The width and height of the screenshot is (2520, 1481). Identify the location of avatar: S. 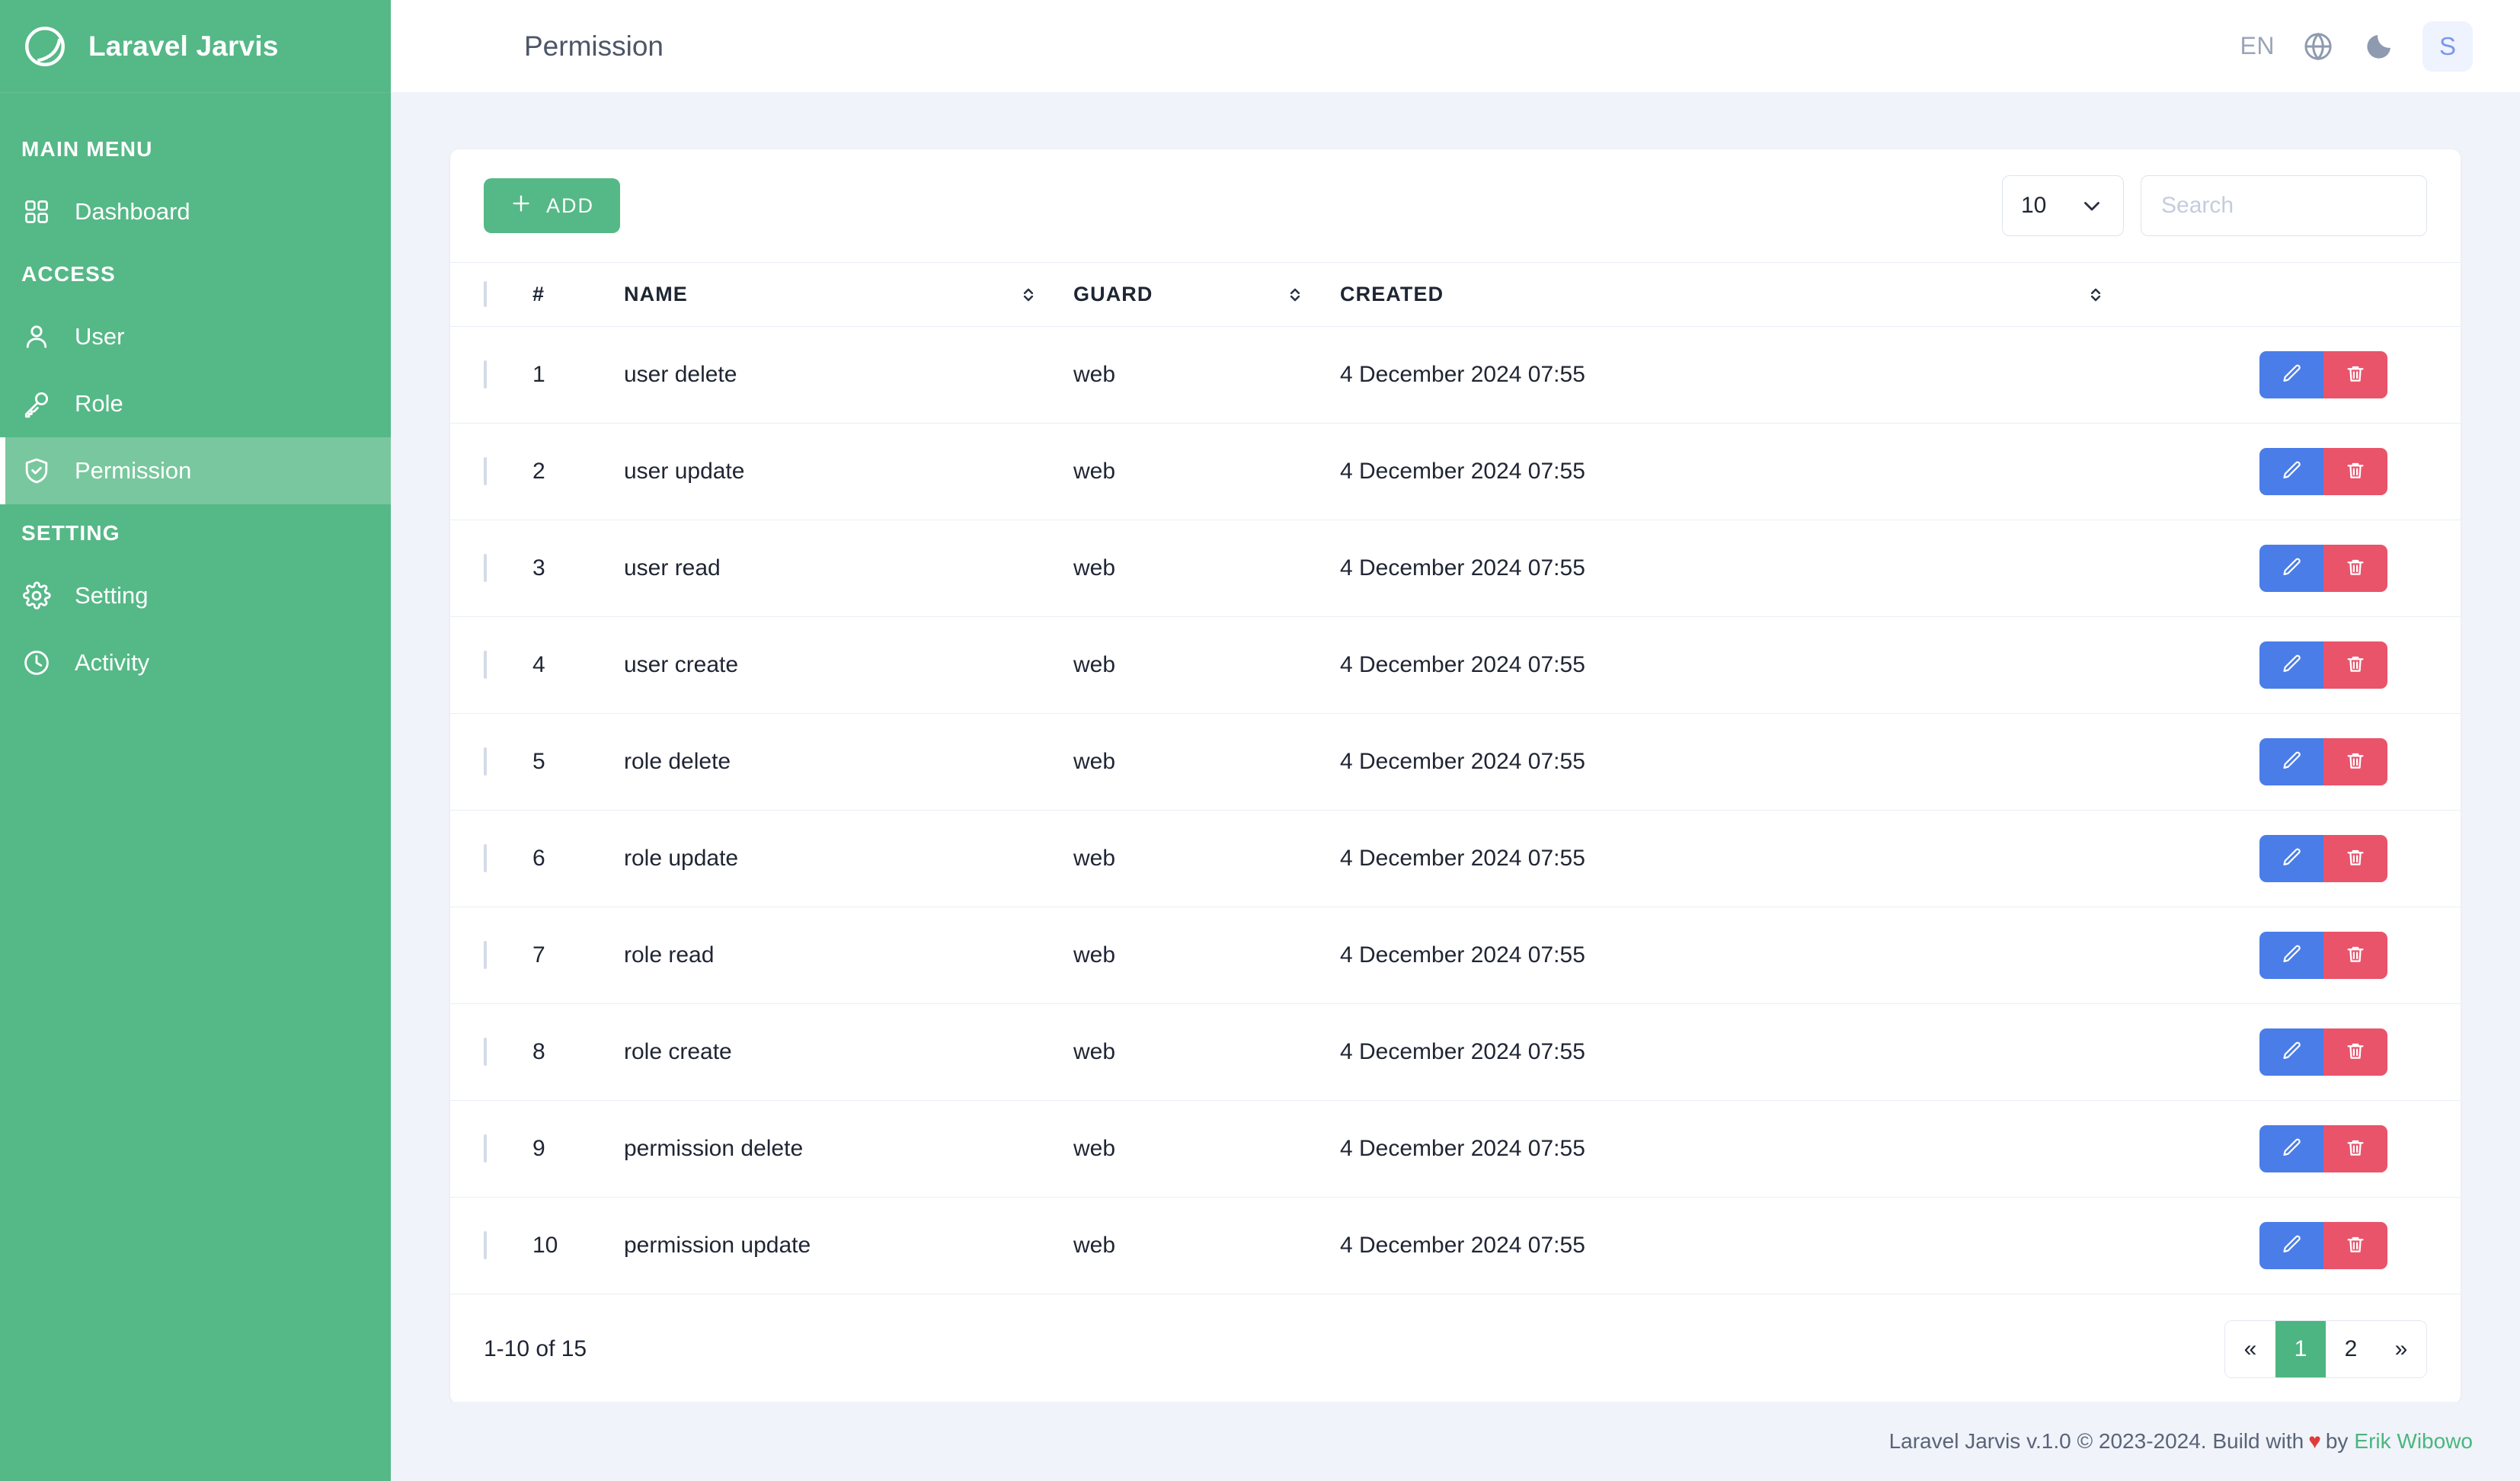
(2447, 46).